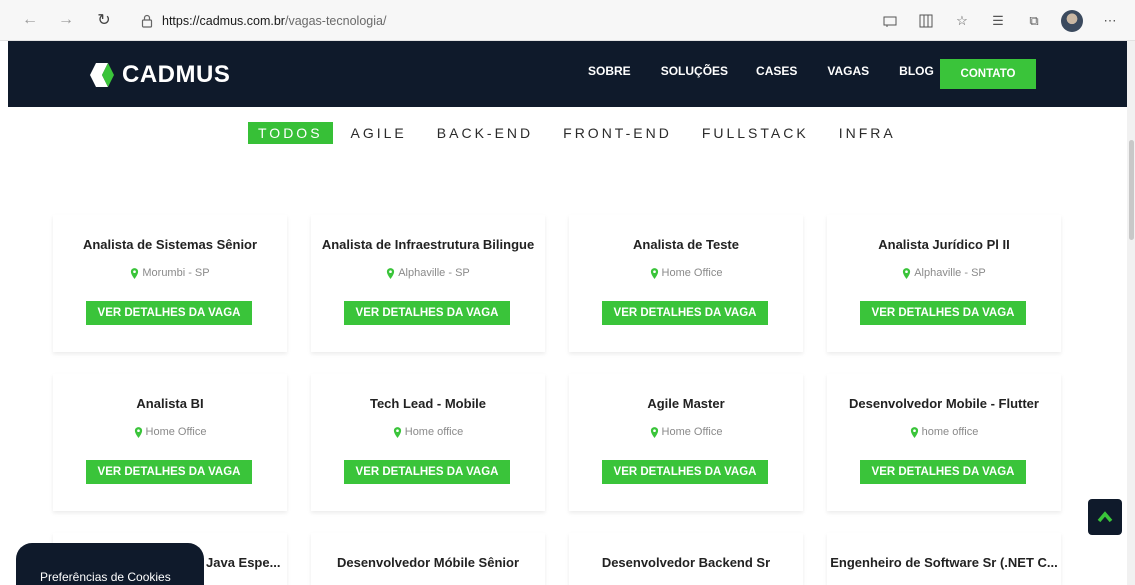 This screenshot has width=1135, height=585. Describe the element at coordinates (1131, 190) in the screenshot. I see `scrollbar-thumb` at that location.